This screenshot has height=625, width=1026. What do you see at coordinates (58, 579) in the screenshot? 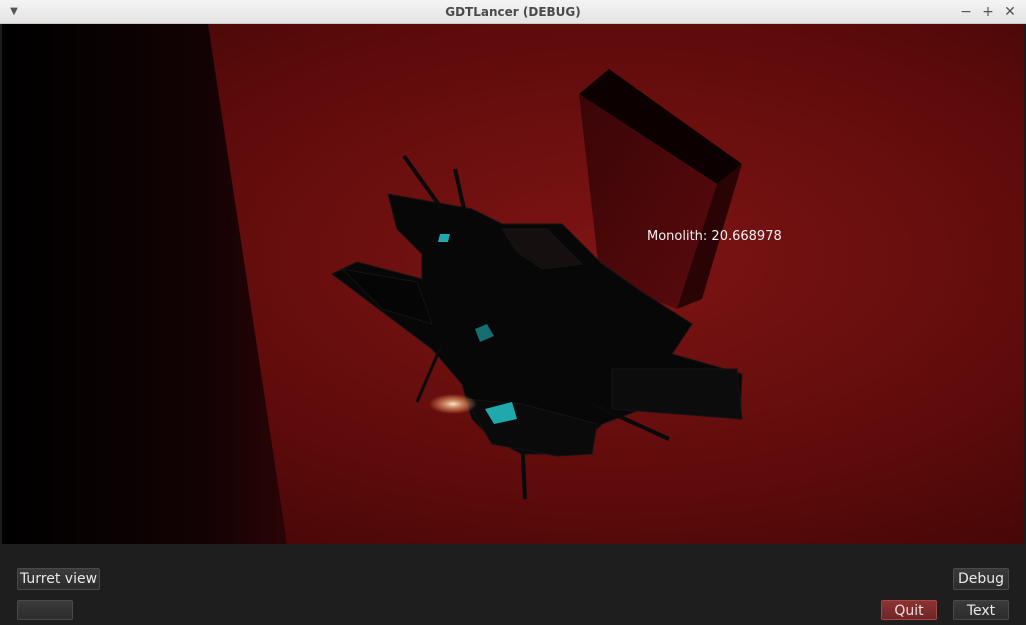
I see `turret-view-button: Turret view` at bounding box center [58, 579].